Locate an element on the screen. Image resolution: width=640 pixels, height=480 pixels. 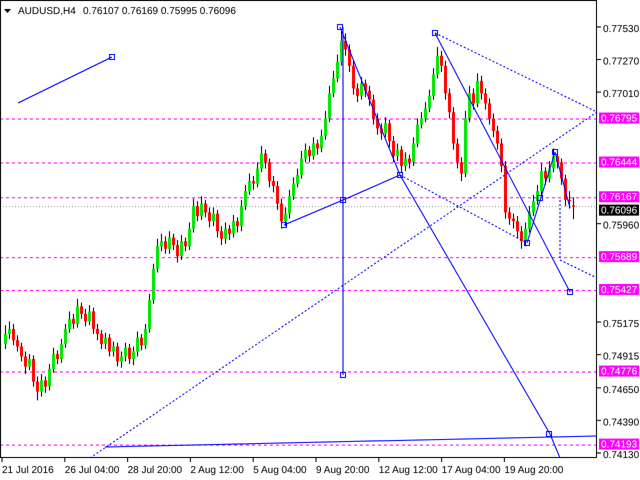
price-tick-label: 0.74650 is located at coordinates (621, 390).